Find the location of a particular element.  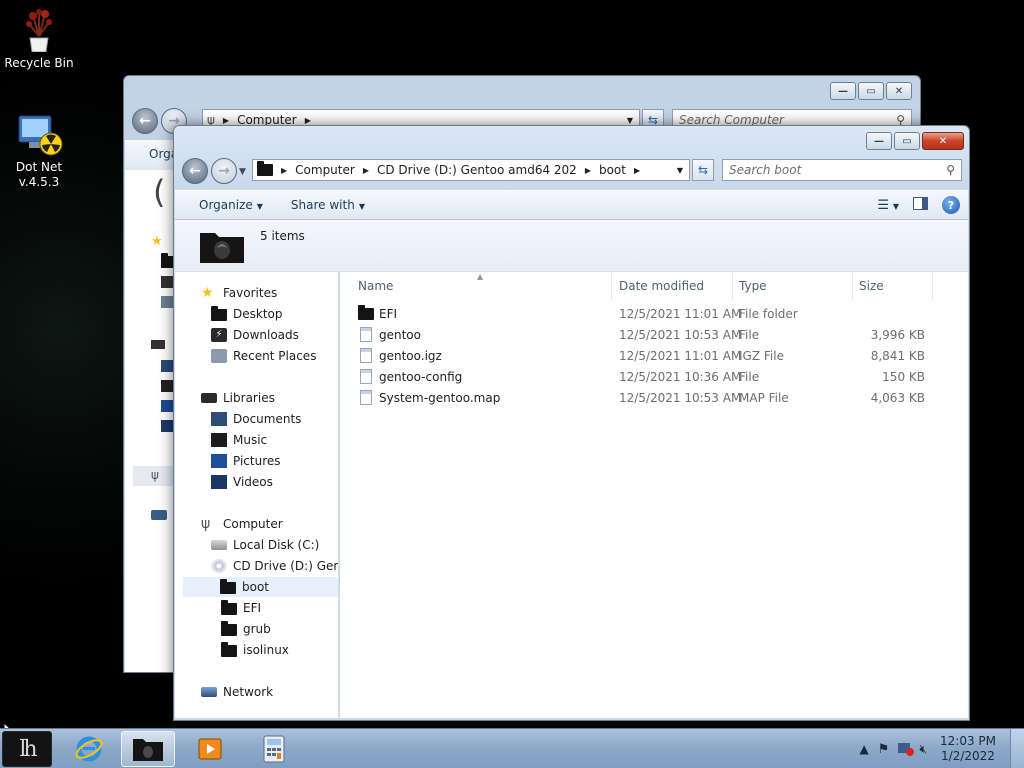

downloads-icon: ⚡ is located at coordinates (219, 335).